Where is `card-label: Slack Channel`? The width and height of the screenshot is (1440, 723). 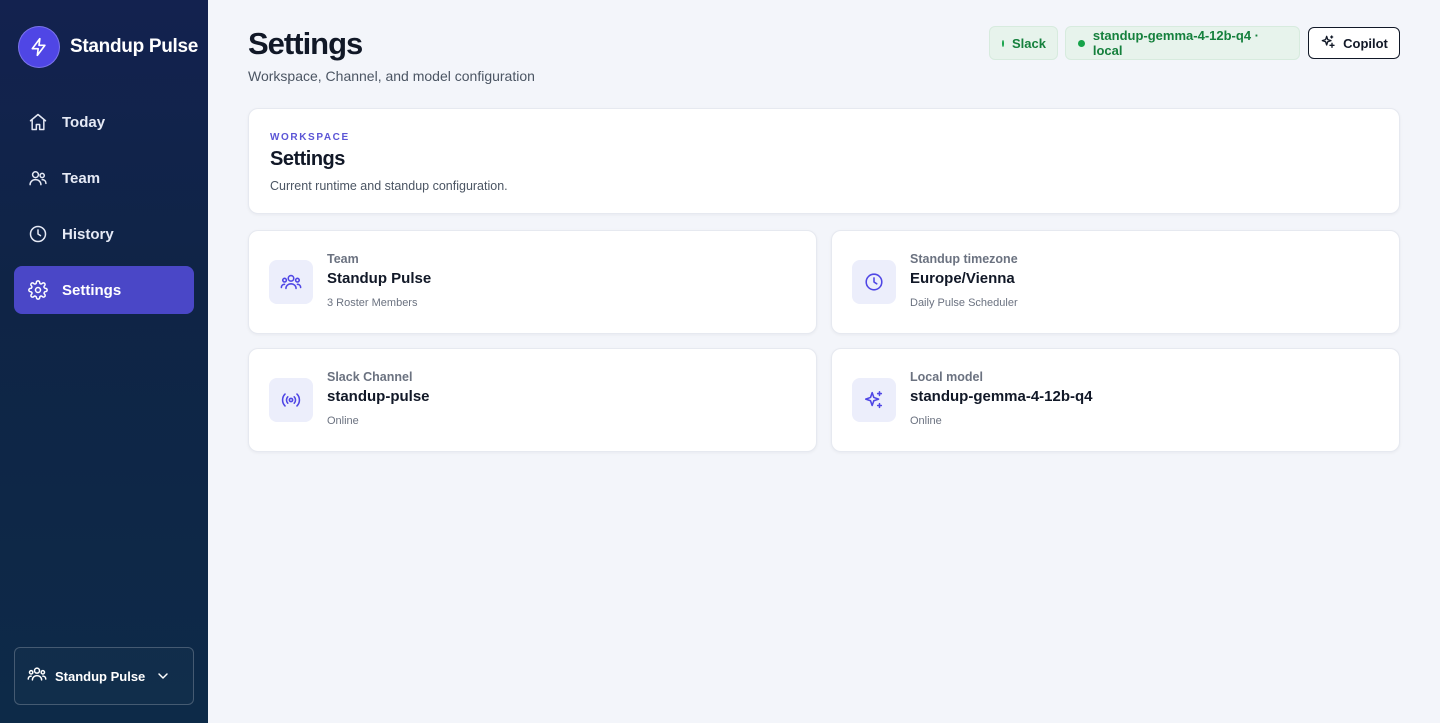
card-label: Slack Channel is located at coordinates (370, 377).